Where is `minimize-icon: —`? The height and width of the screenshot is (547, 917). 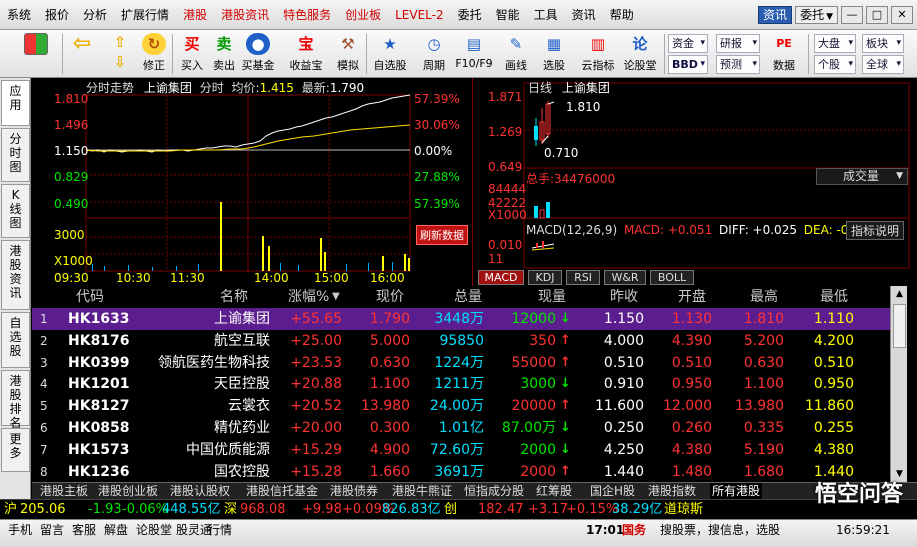
minimize-icon: — is located at coordinates (852, 15).